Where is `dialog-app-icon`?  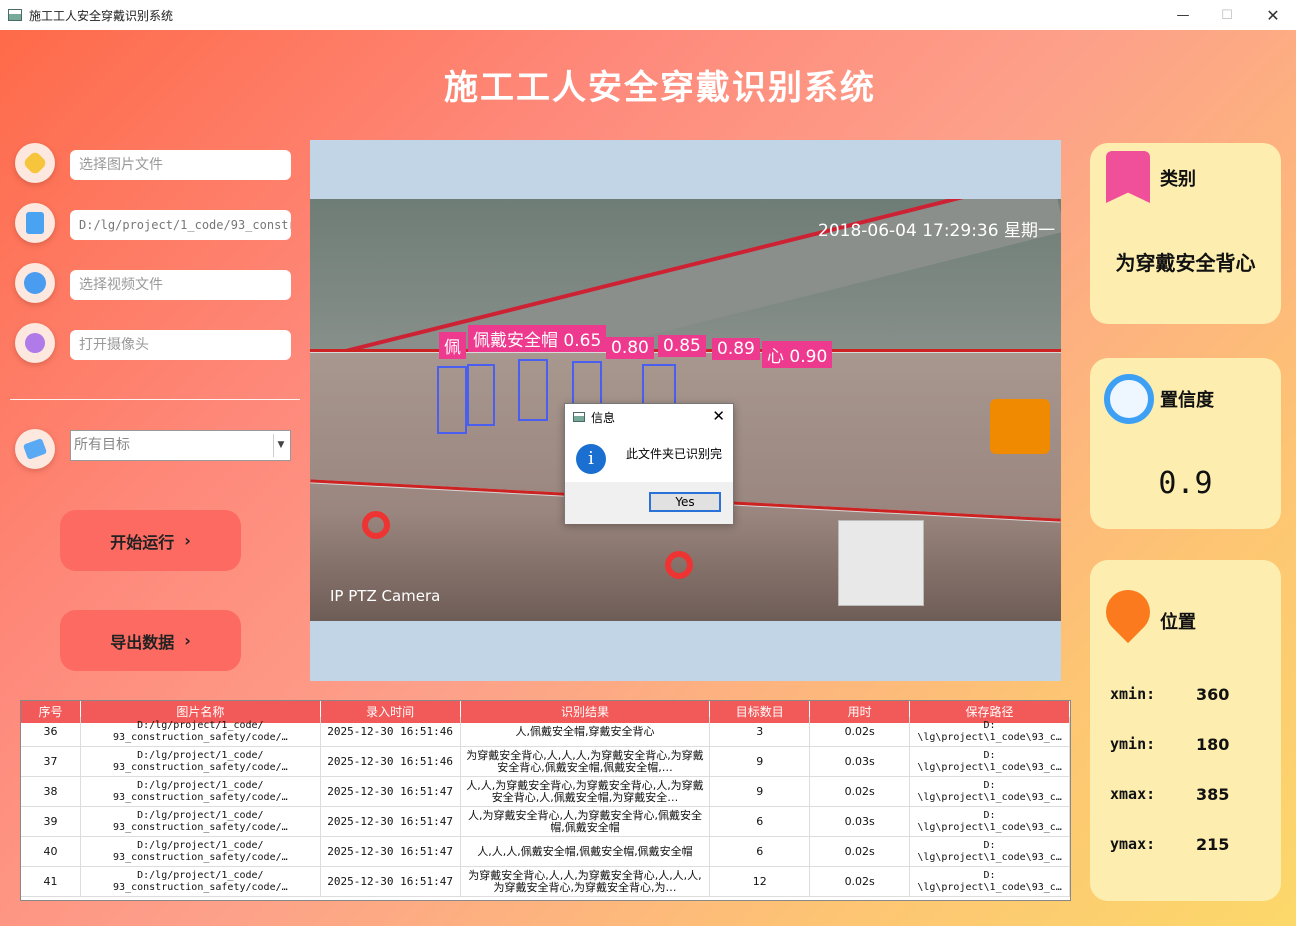 dialog-app-icon is located at coordinates (579, 417).